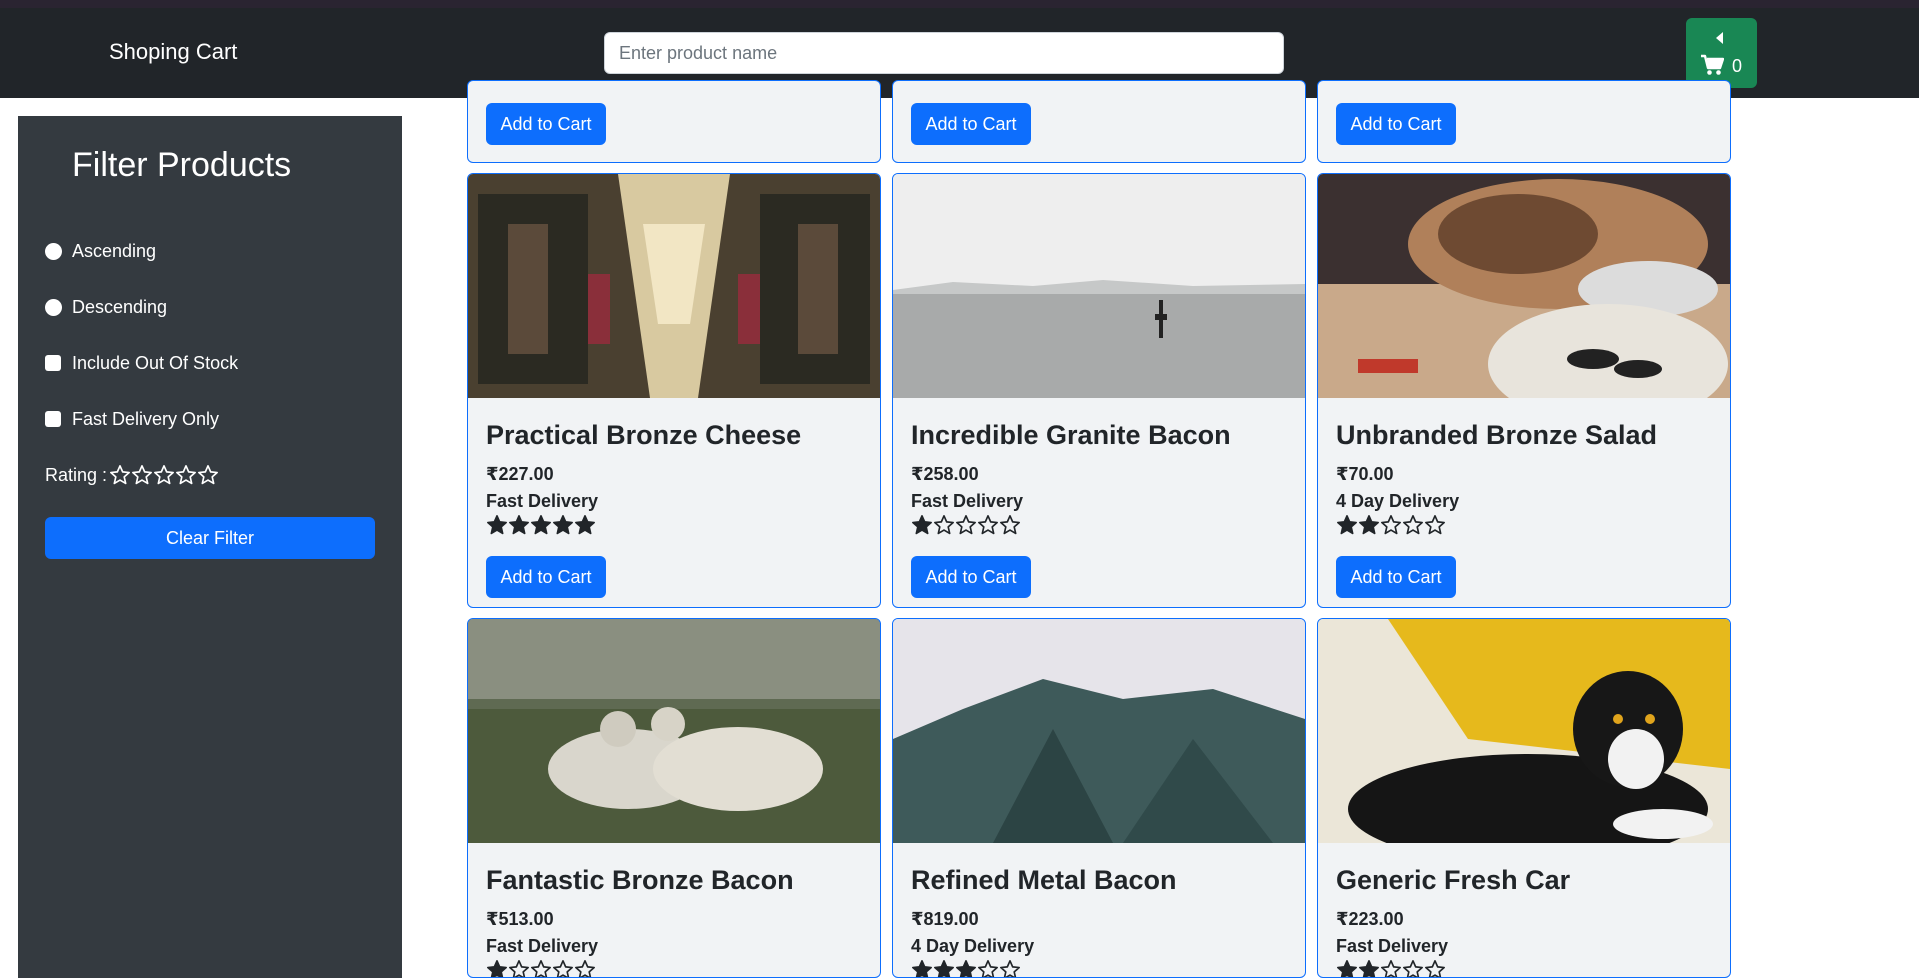  Describe the element at coordinates (76, 474) in the screenshot. I see `rating-label: Rating :` at that location.